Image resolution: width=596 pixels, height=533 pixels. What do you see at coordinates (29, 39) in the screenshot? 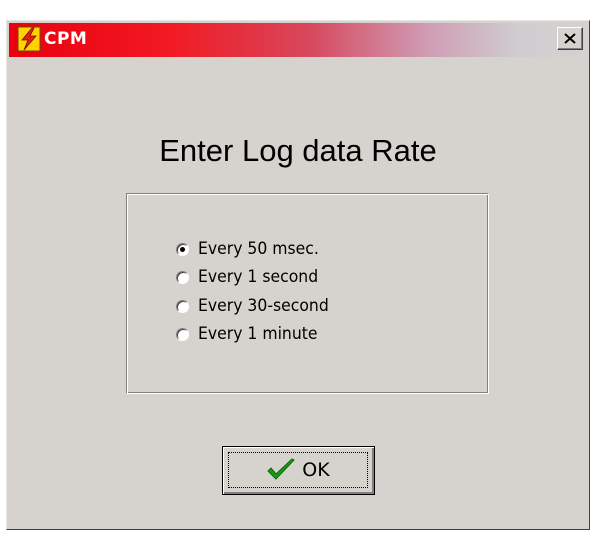
I see `lightning-bolt-icon` at bounding box center [29, 39].